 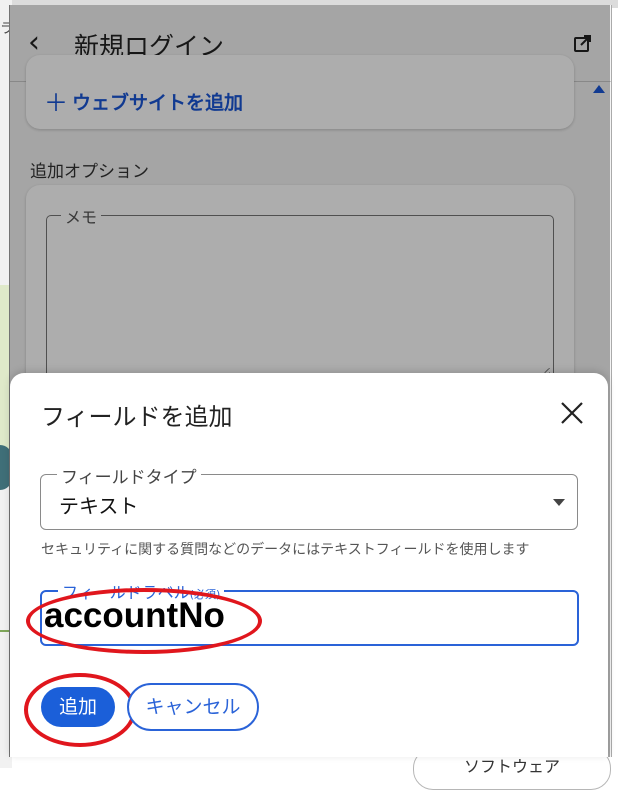 I want to click on cancel-button: キャンセル, so click(x=193, y=707).